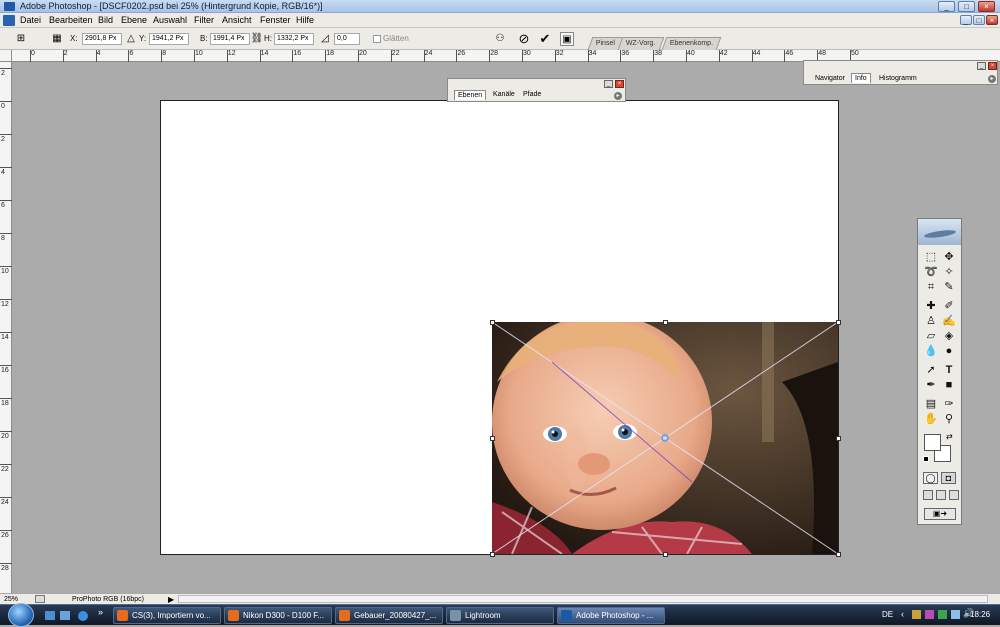 The height and width of the screenshot is (627, 1000). What do you see at coordinates (71, 20) in the screenshot?
I see `menu-bearbeiten: Bearbeiten` at bounding box center [71, 20].